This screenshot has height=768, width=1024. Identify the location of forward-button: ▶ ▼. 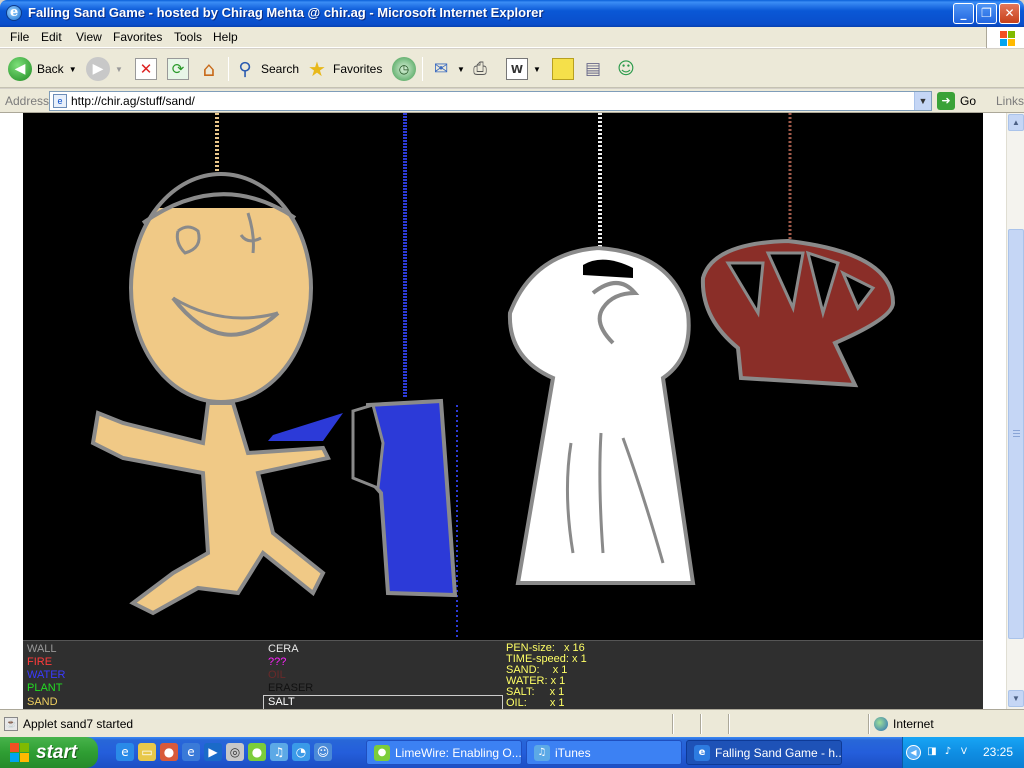
(104, 69).